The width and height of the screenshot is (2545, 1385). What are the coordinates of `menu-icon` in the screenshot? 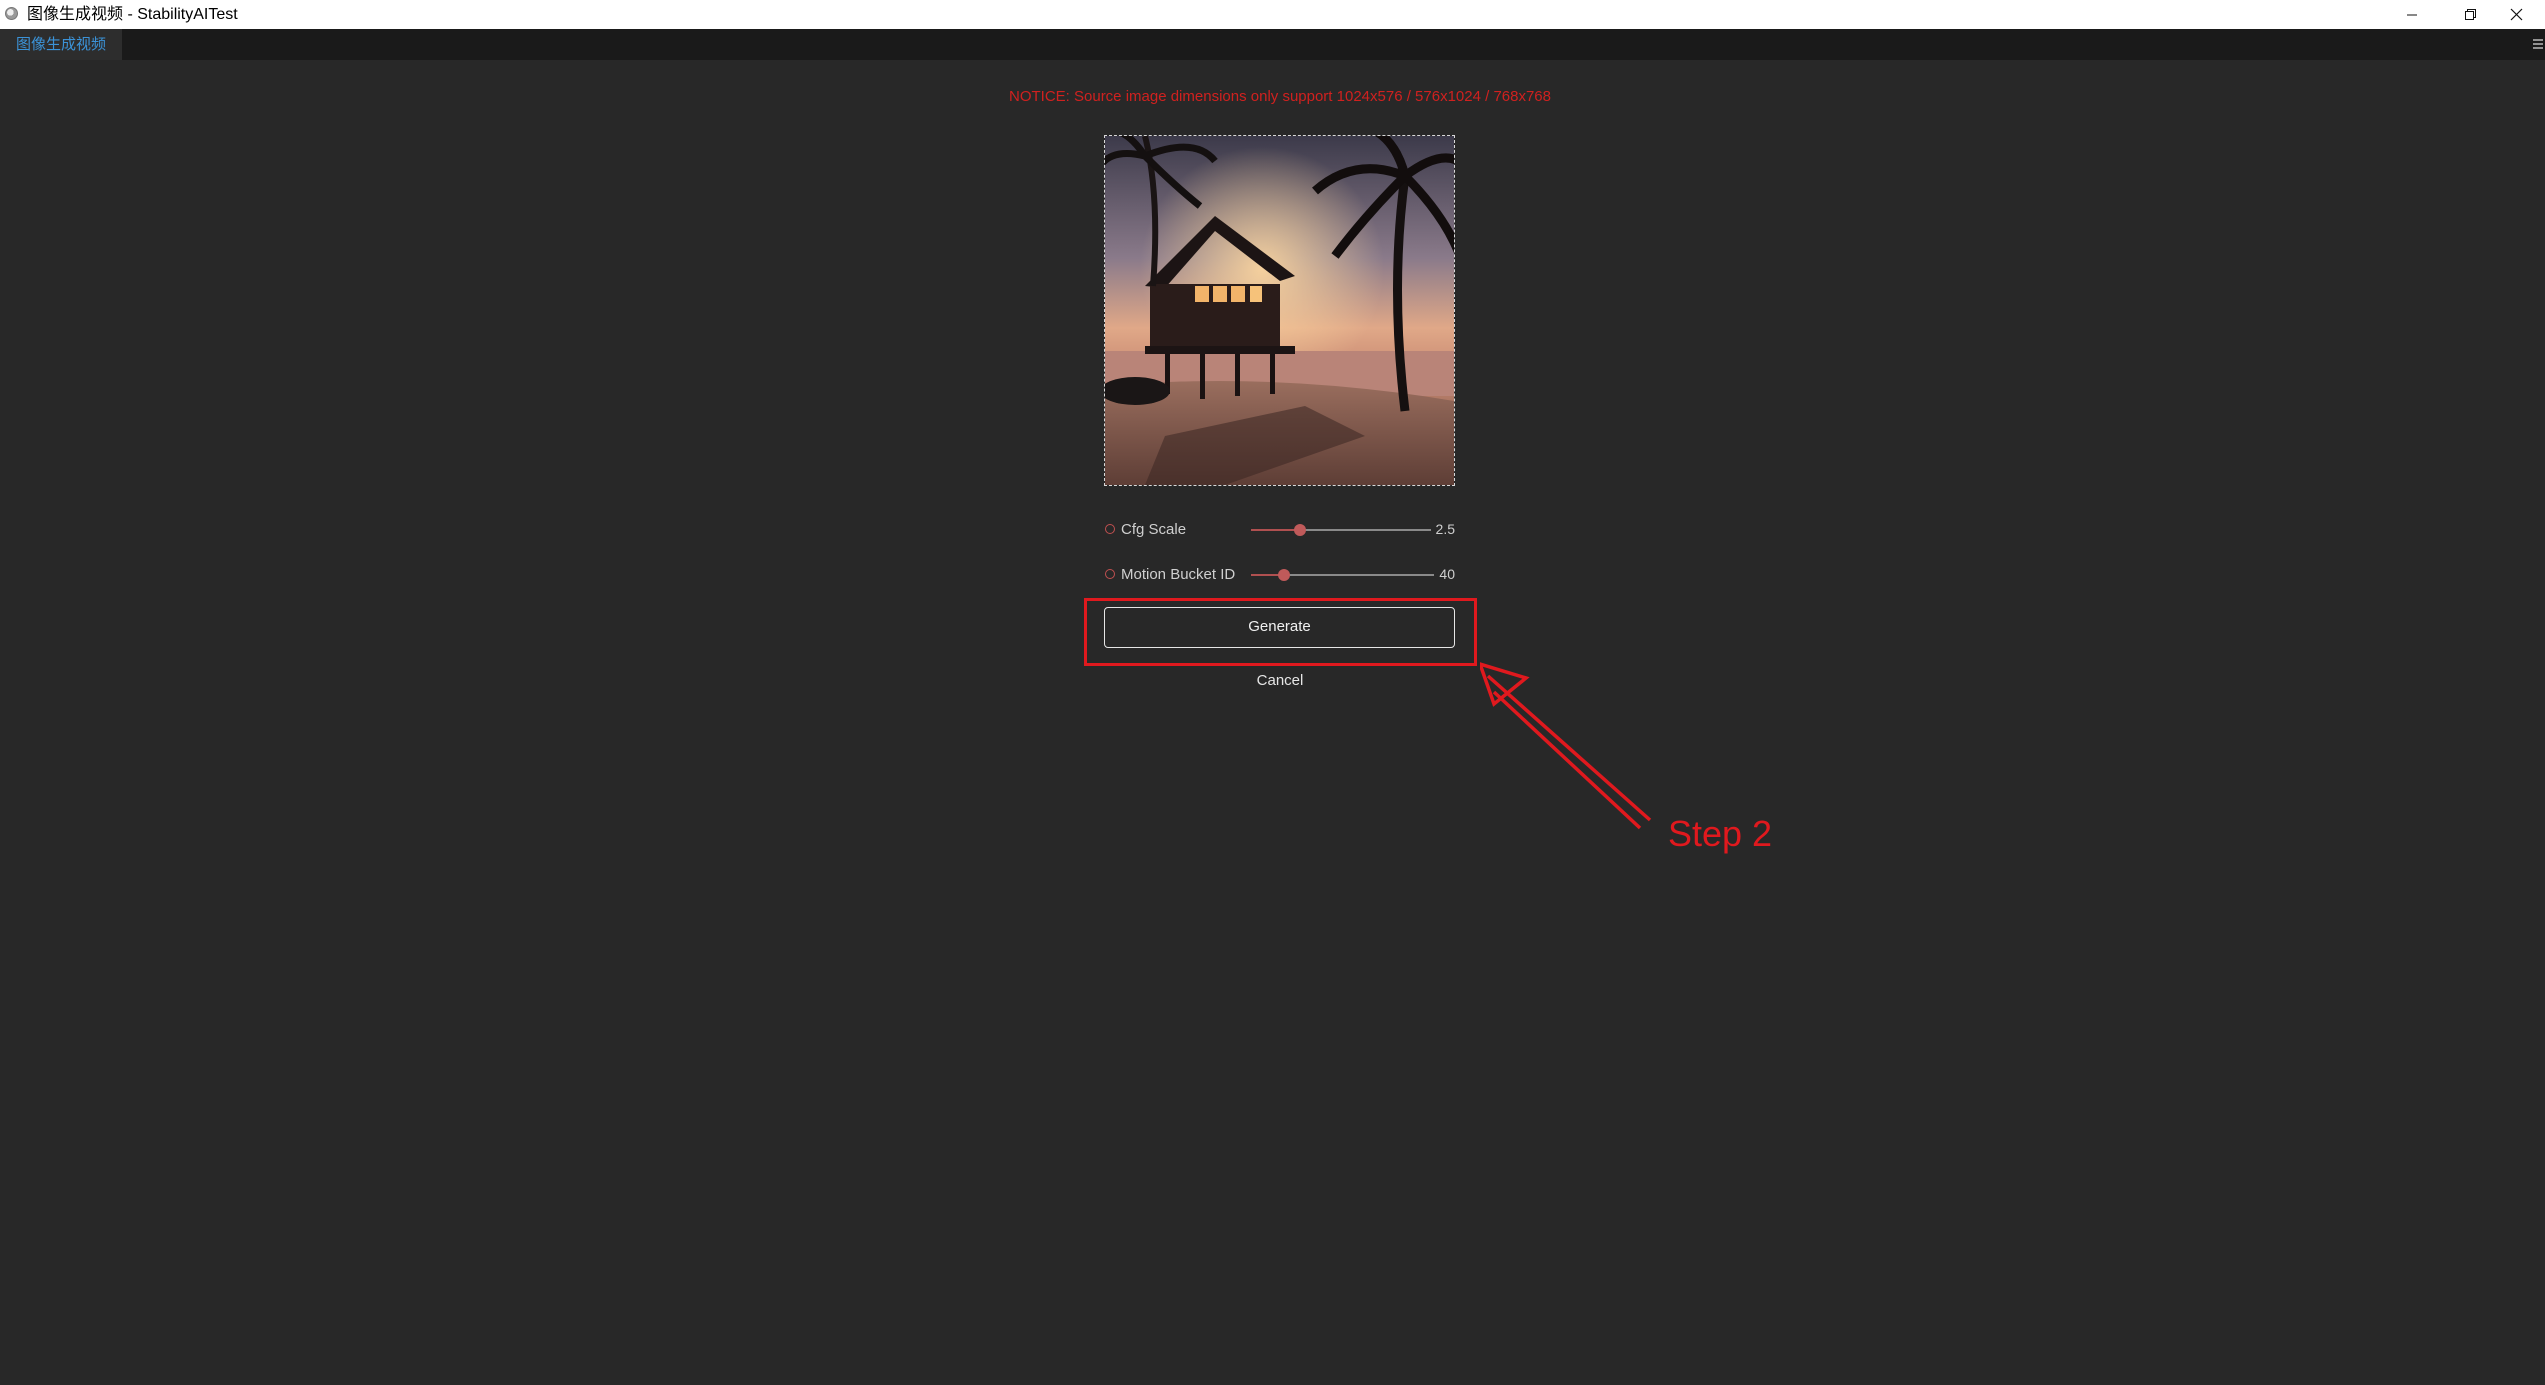 It's located at (2537, 44).